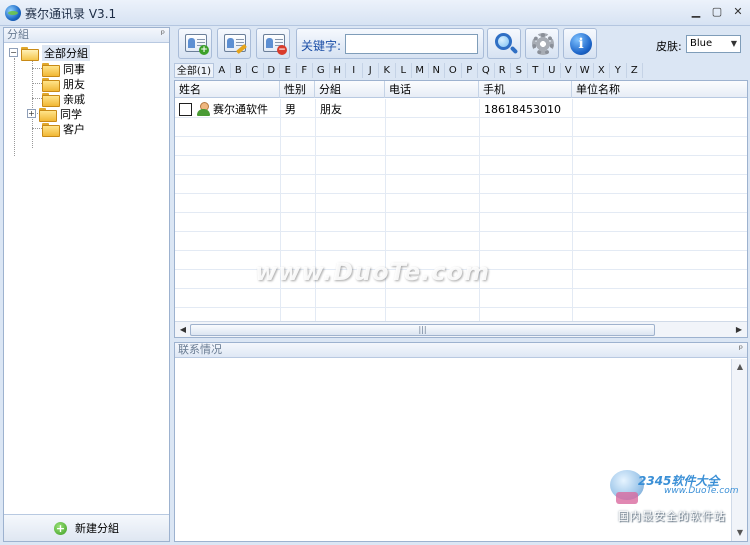 The width and height of the screenshot is (750, 545). Describe the element at coordinates (536, 70) in the screenshot. I see `filter-letter-t: T` at that location.